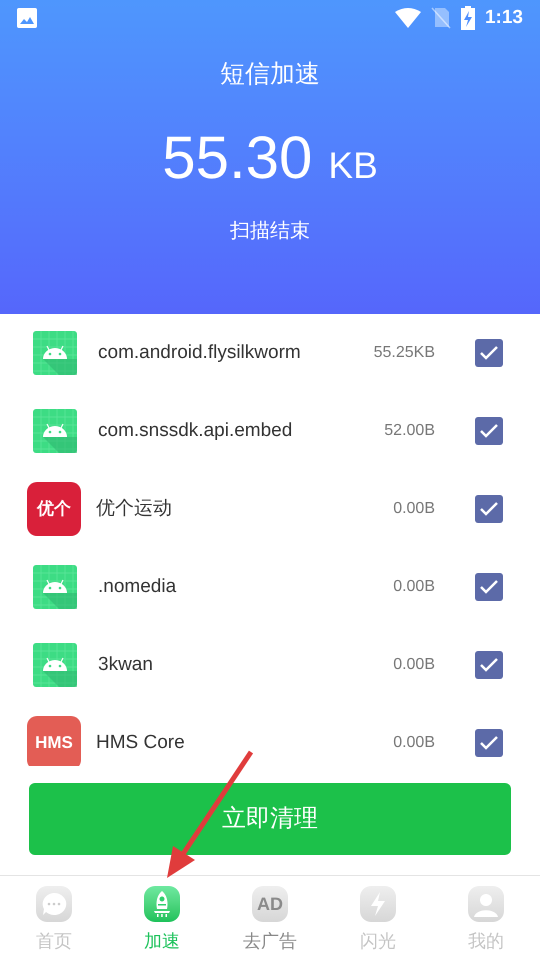 The height and width of the screenshot is (960, 540). What do you see at coordinates (196, 430) in the screenshot?
I see `app-name: com.snssdk.api.embed` at bounding box center [196, 430].